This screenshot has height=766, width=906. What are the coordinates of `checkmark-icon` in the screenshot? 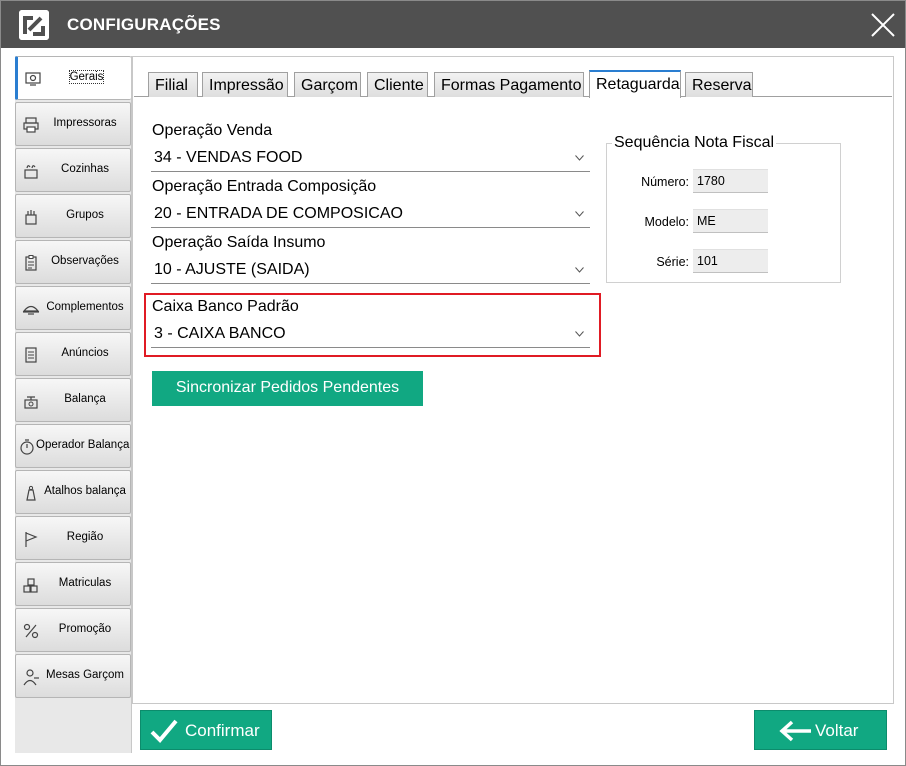 It's located at (164, 731).